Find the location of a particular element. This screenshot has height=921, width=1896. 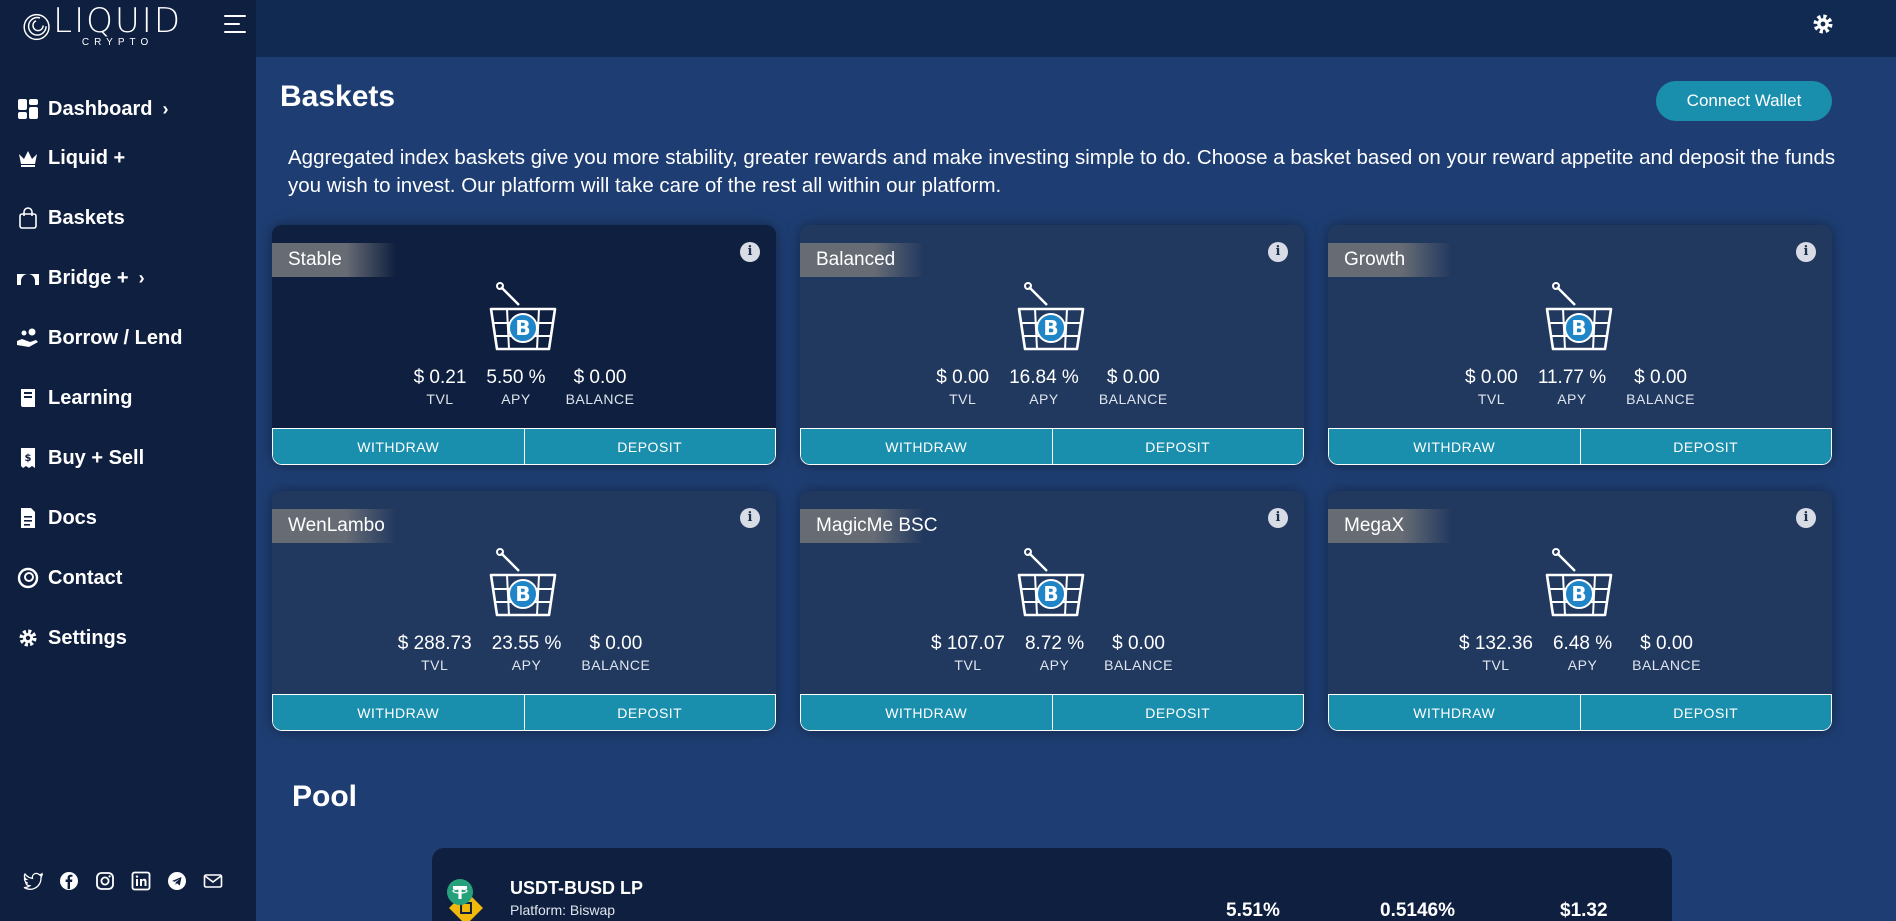

sidebar-item-learning: Learning is located at coordinates (128, 398).